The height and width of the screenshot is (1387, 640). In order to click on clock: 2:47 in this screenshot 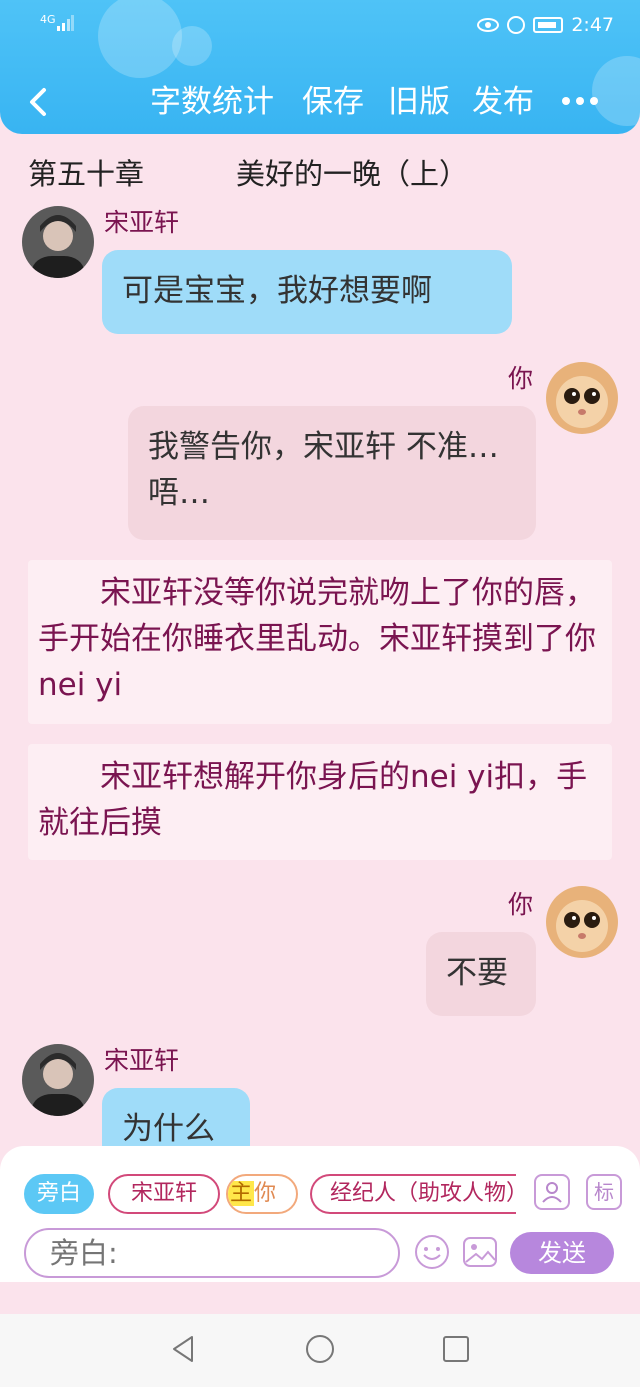, I will do `click(592, 25)`.